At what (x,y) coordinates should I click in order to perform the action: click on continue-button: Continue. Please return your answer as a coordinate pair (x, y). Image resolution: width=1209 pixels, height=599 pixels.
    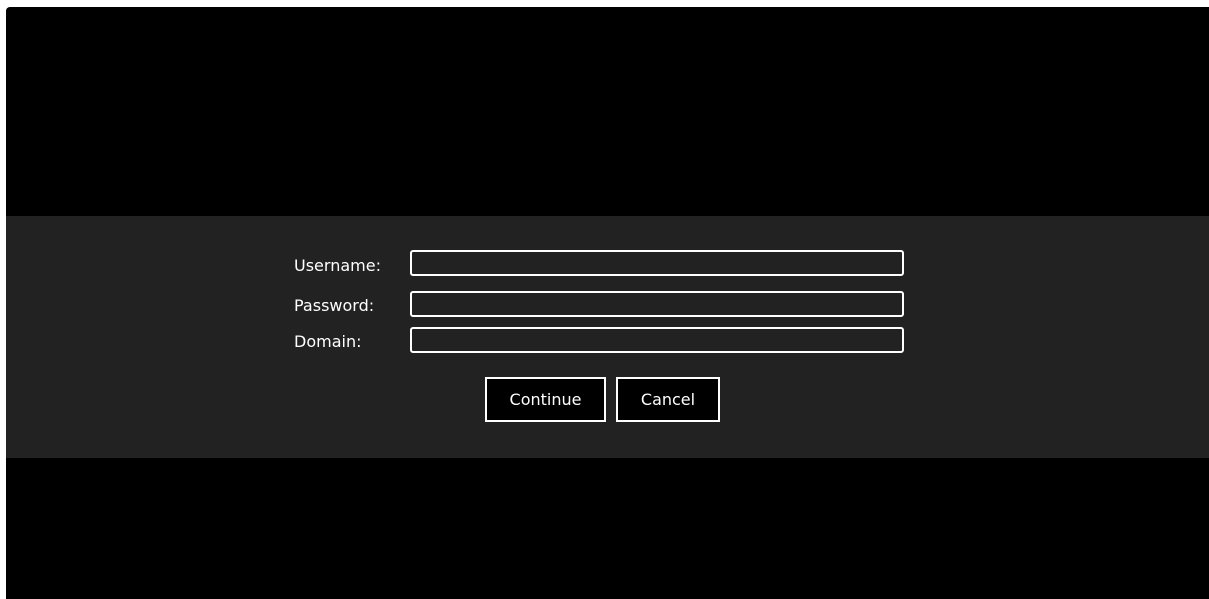
    Looking at the image, I should click on (545, 399).